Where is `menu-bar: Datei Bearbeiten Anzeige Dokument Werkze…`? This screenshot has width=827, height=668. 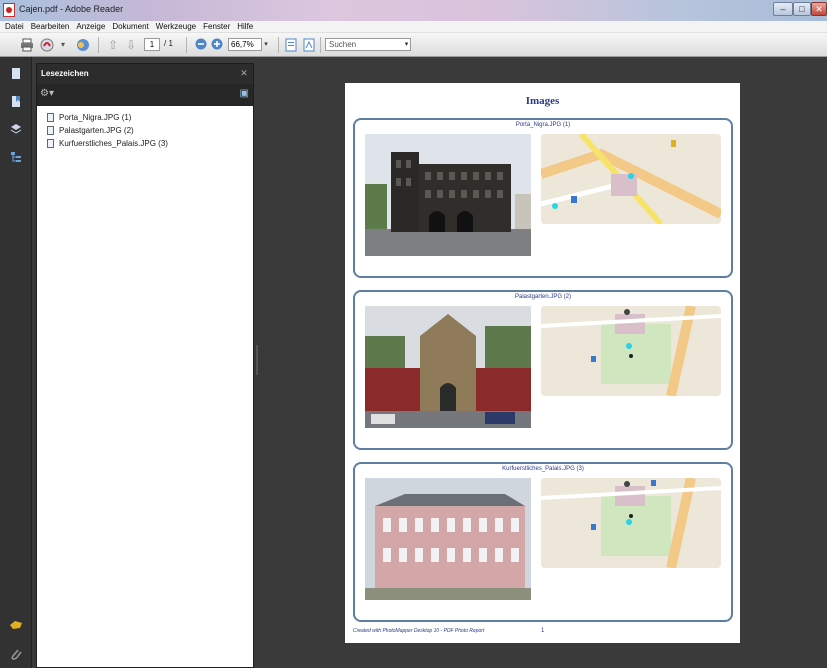 menu-bar: Datei Bearbeiten Anzeige Dokument Werkze… is located at coordinates (413, 27).